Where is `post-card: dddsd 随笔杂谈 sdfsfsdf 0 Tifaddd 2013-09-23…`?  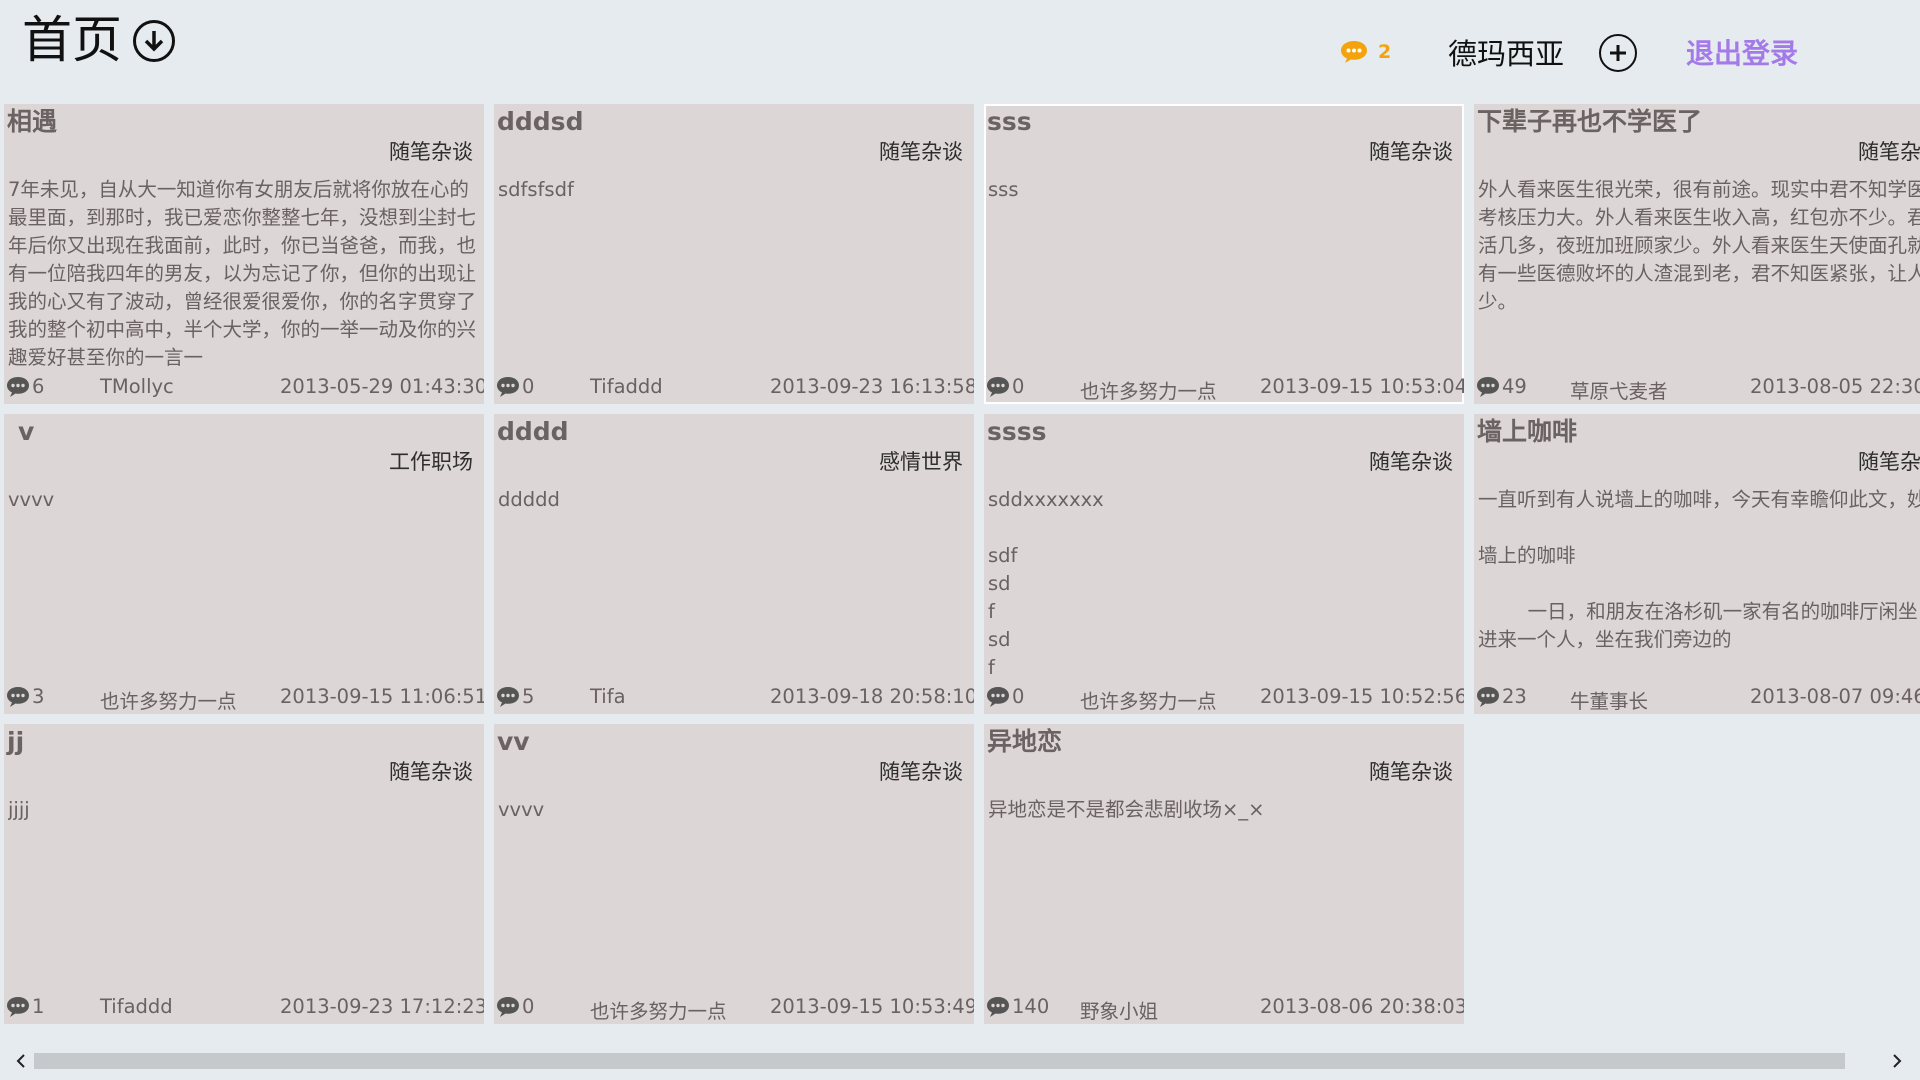
post-card: dddsd 随笔杂谈 sdfsfsdf 0 Tifaddd 2013-09-23… is located at coordinates (734, 254).